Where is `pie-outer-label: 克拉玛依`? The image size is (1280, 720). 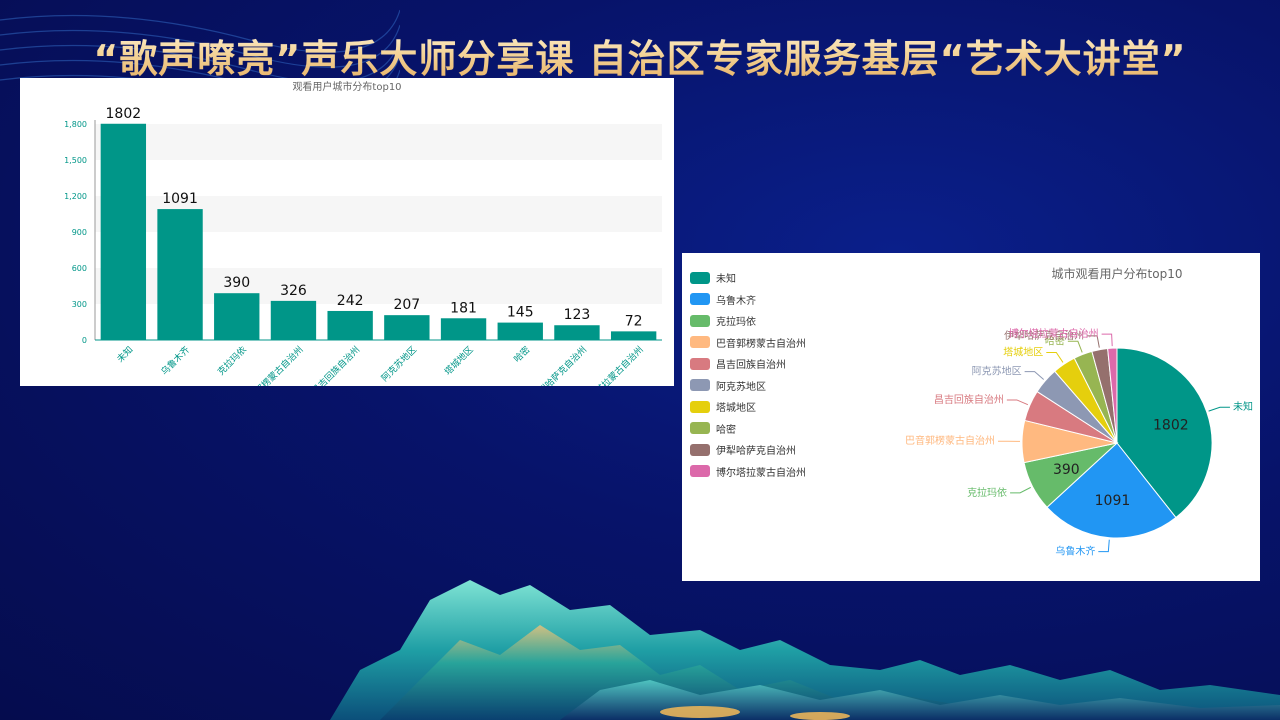
pie-outer-label: 克拉玛依 is located at coordinates (987, 492).